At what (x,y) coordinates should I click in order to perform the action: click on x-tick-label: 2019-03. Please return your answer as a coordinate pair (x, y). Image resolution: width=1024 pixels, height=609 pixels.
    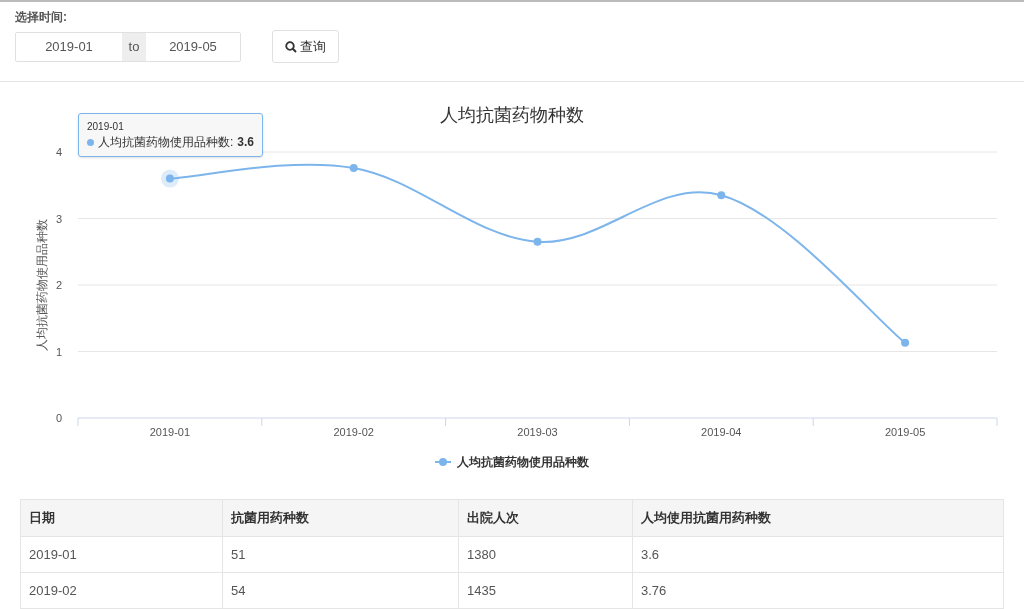
    Looking at the image, I should click on (537, 432).